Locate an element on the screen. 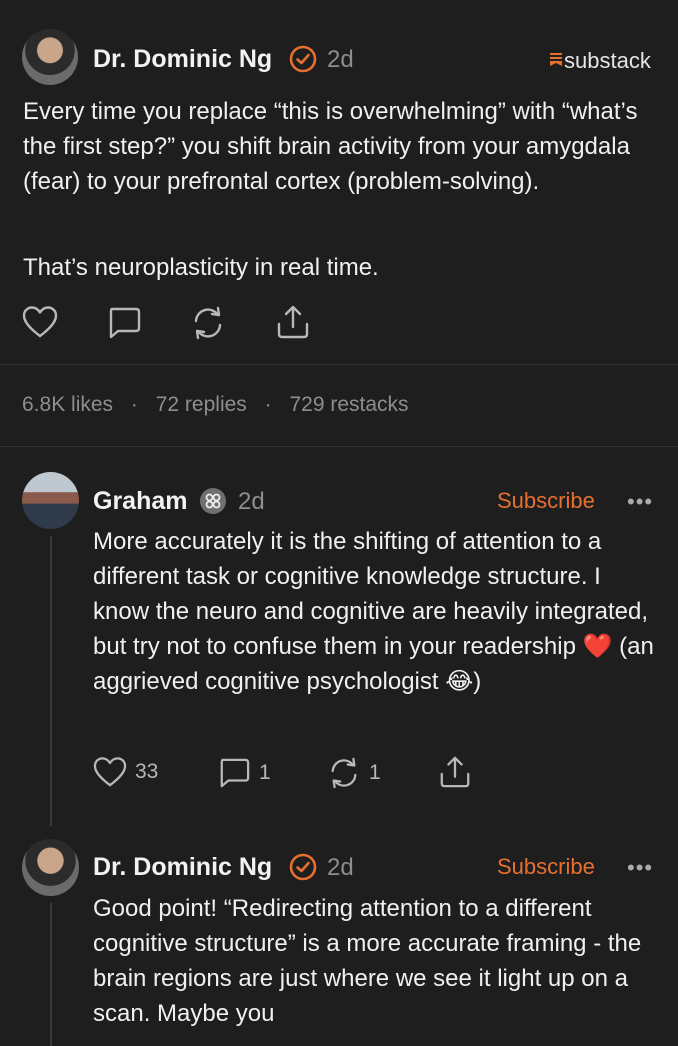 This screenshot has width=678, height=1046. likes-count: 6.8K likes is located at coordinates (67, 404).